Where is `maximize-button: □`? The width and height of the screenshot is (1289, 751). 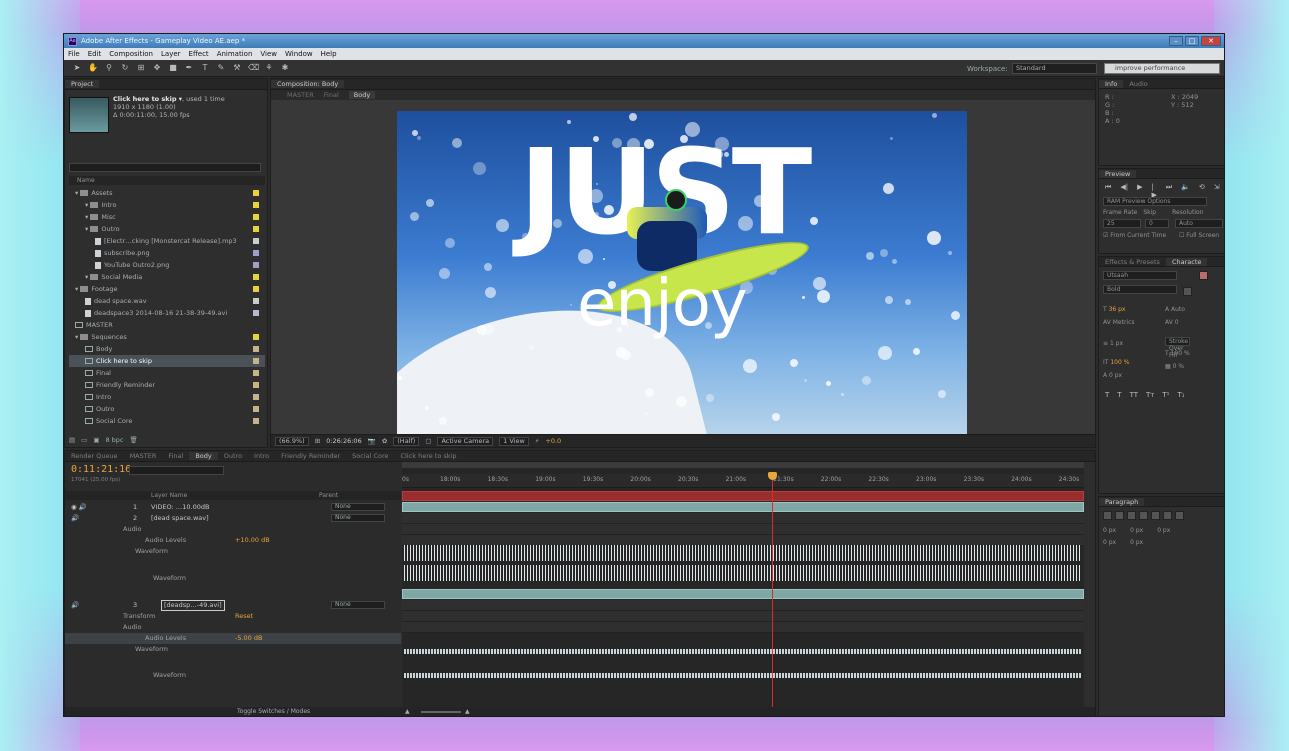 maximize-button: □ is located at coordinates (1192, 41).